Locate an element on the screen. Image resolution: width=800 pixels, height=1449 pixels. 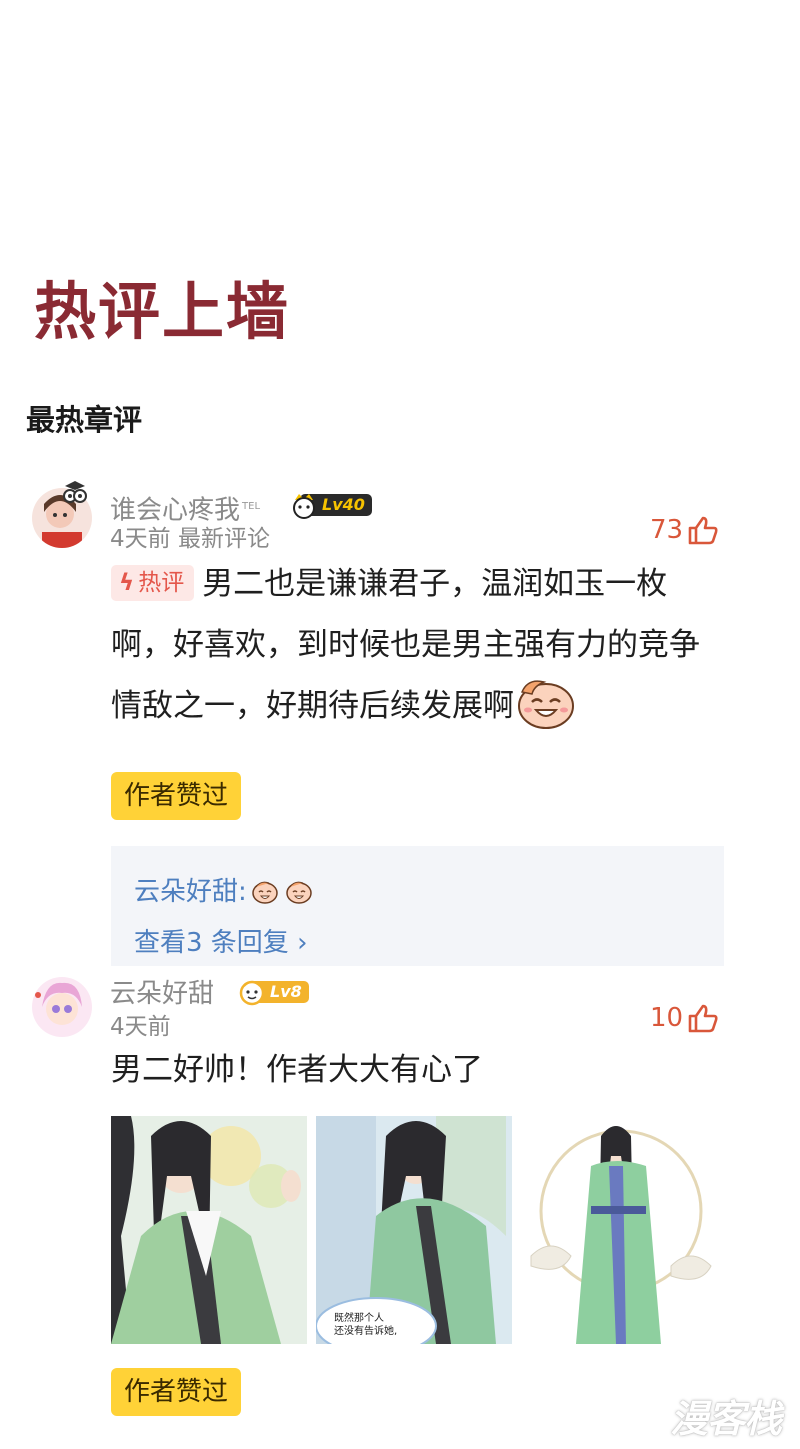
smile-face-icon is located at coordinates (546, 713).